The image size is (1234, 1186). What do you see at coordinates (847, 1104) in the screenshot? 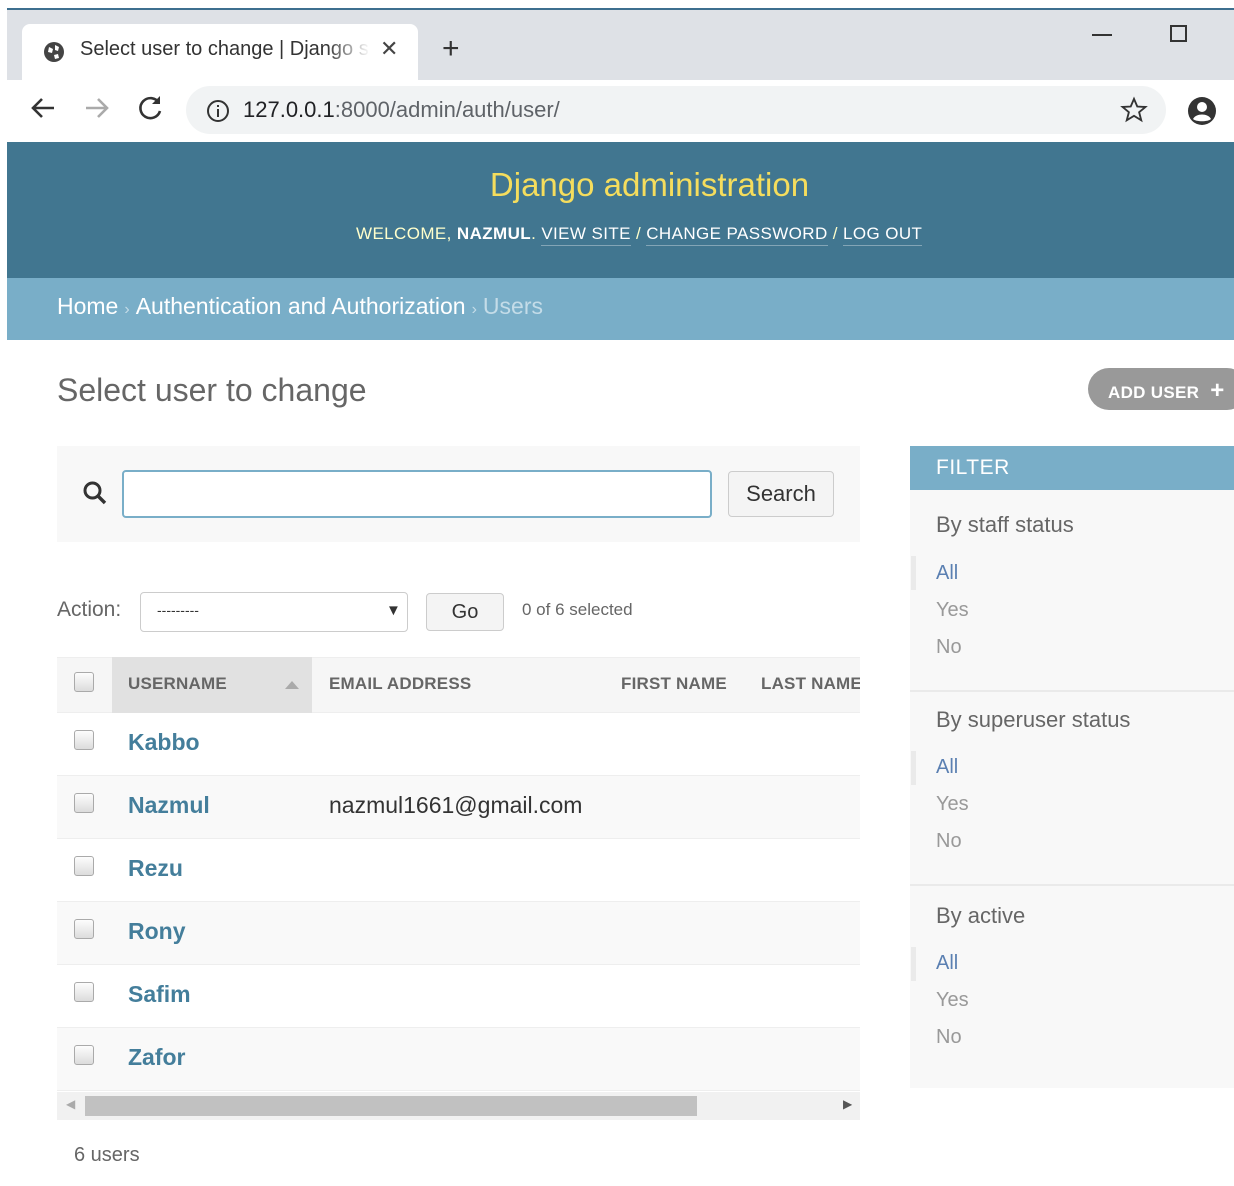
I see `scroll-right-icon: ▶` at bounding box center [847, 1104].